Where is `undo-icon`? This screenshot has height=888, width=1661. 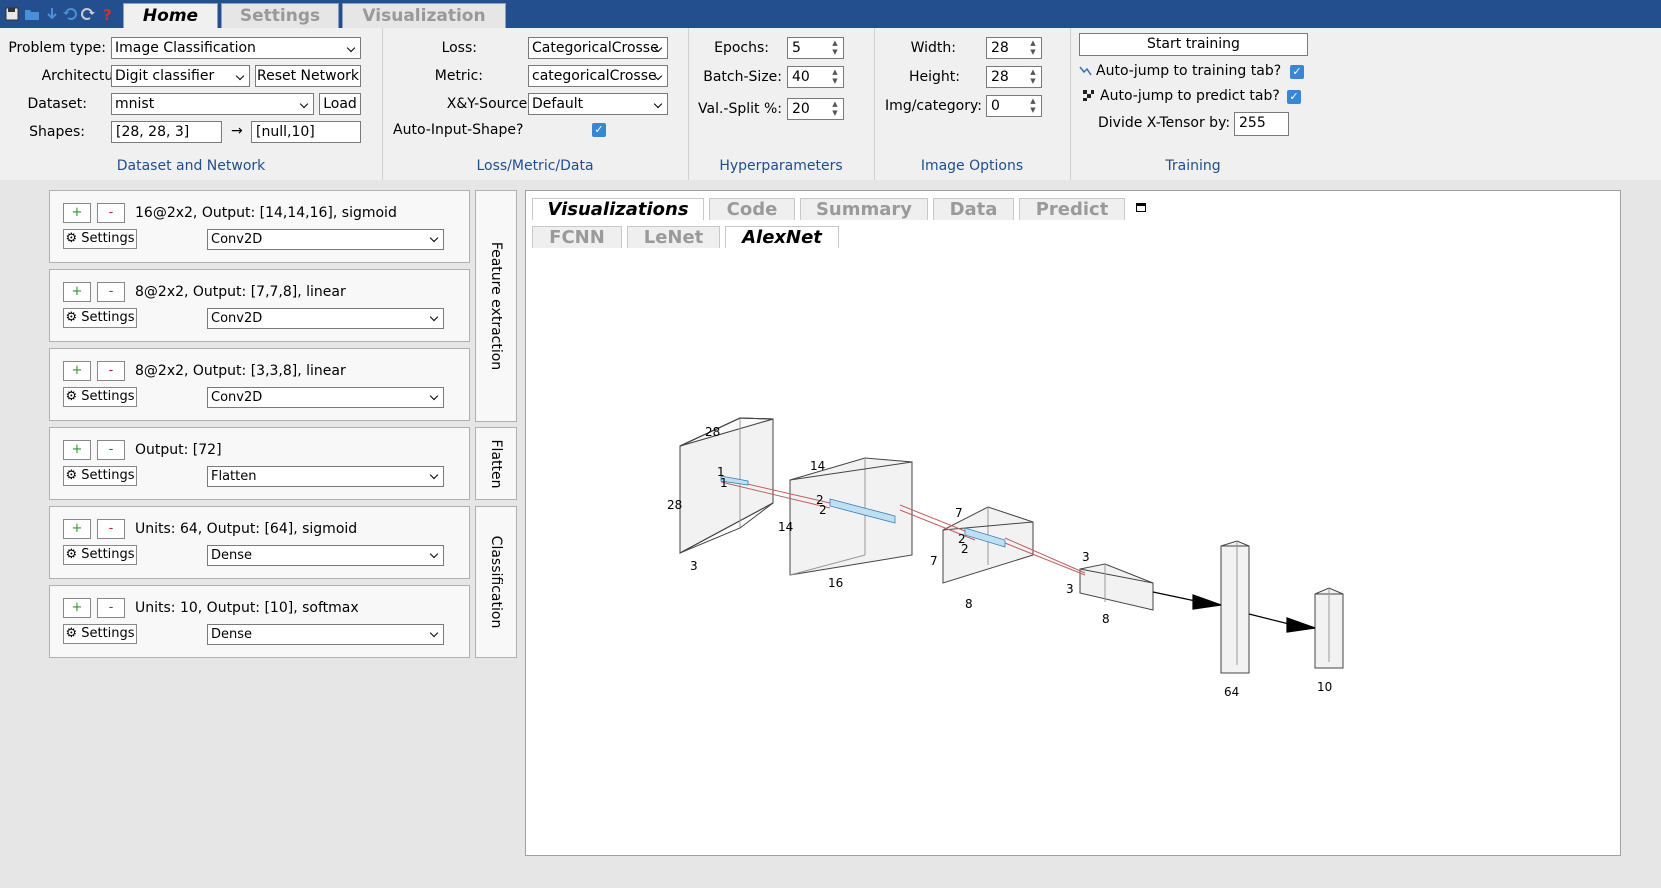
undo-icon is located at coordinates (70, 14).